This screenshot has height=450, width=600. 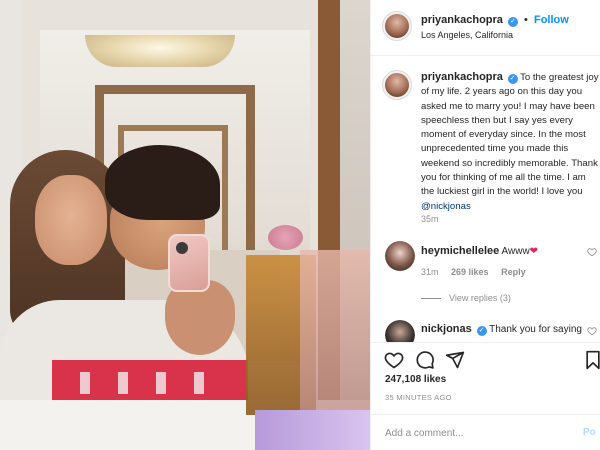 What do you see at coordinates (182, 248) in the screenshot?
I see `photo-phone-lens` at bounding box center [182, 248].